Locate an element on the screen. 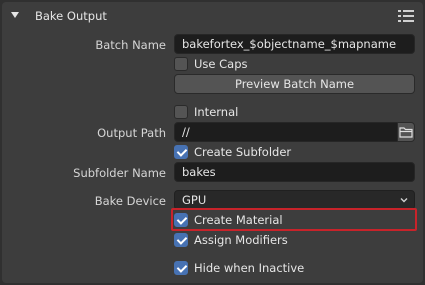 The image size is (425, 285). use-caps-label: Use Caps is located at coordinates (221, 64).